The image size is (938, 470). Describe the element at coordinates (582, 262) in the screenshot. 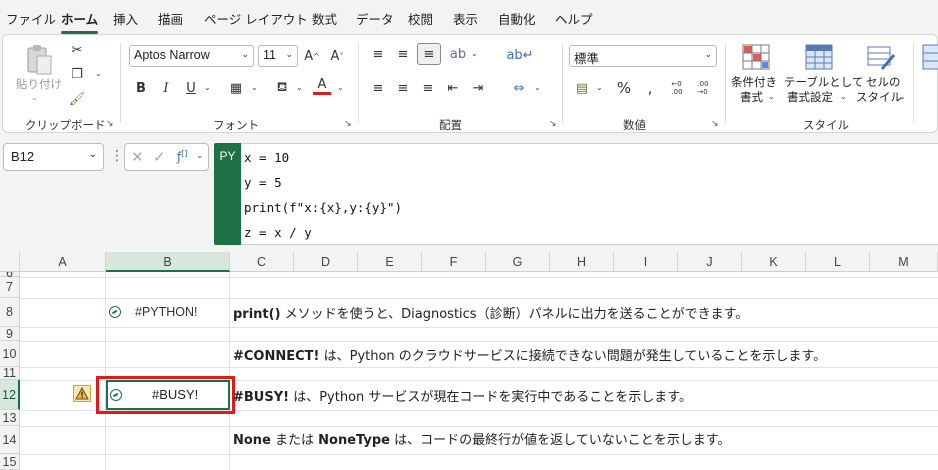

I see `column-header-h: H` at that location.